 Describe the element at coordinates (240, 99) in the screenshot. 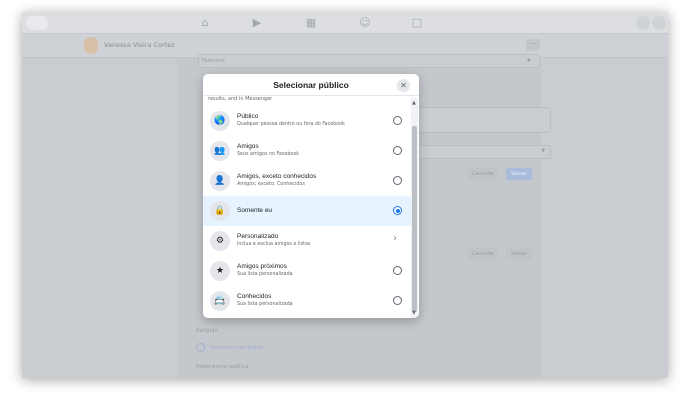

I see `clipped-description: results, and in Messenger` at that location.